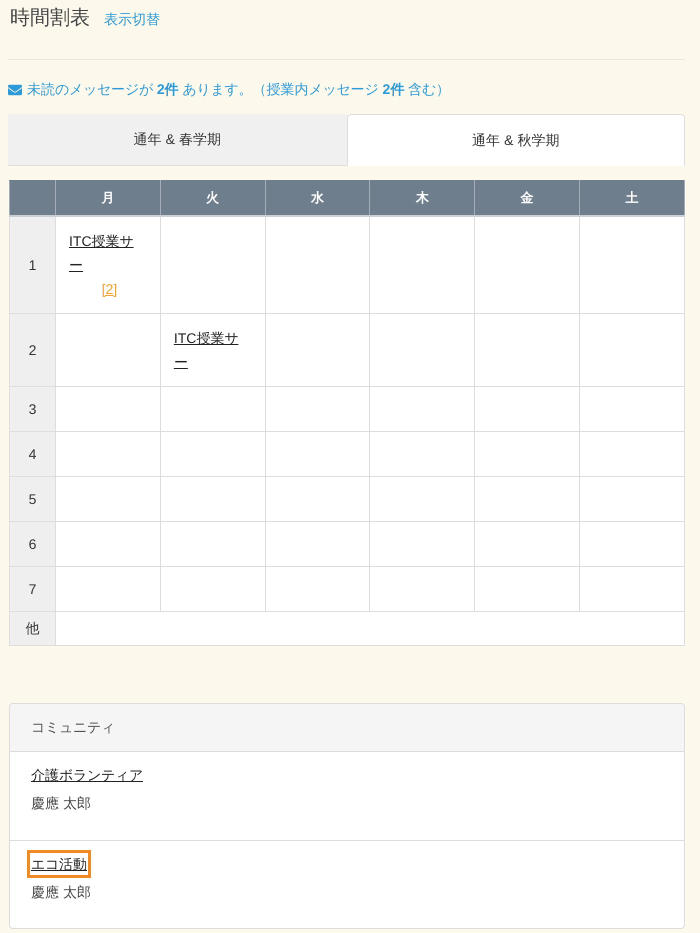  I want to click on period-cell: 7, so click(33, 589).